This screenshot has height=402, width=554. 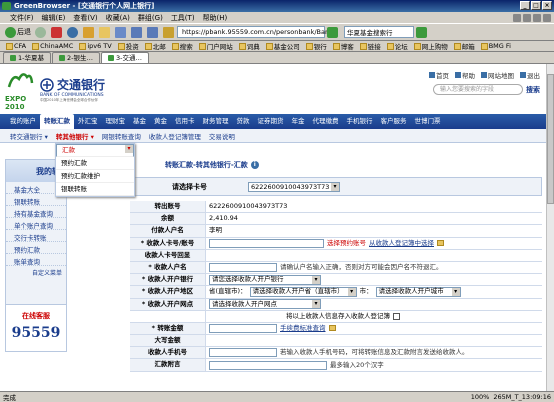 I want to click on nav-bill-pay: 代理缴费, so click(x=326, y=121).